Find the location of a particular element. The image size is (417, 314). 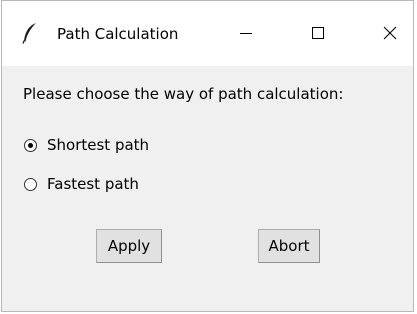

radio-button-selected is located at coordinates (30, 145).